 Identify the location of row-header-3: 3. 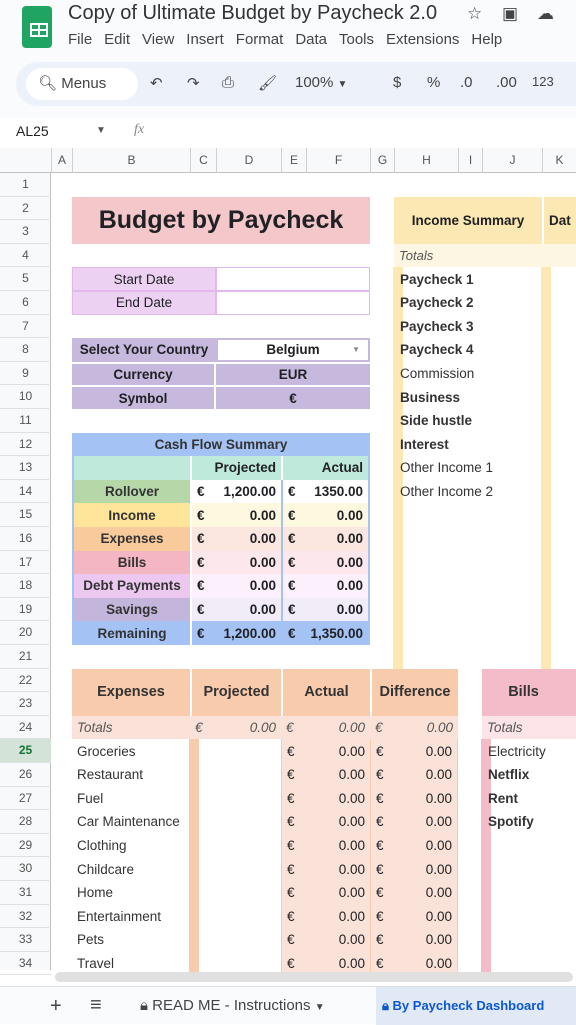
(25, 232).